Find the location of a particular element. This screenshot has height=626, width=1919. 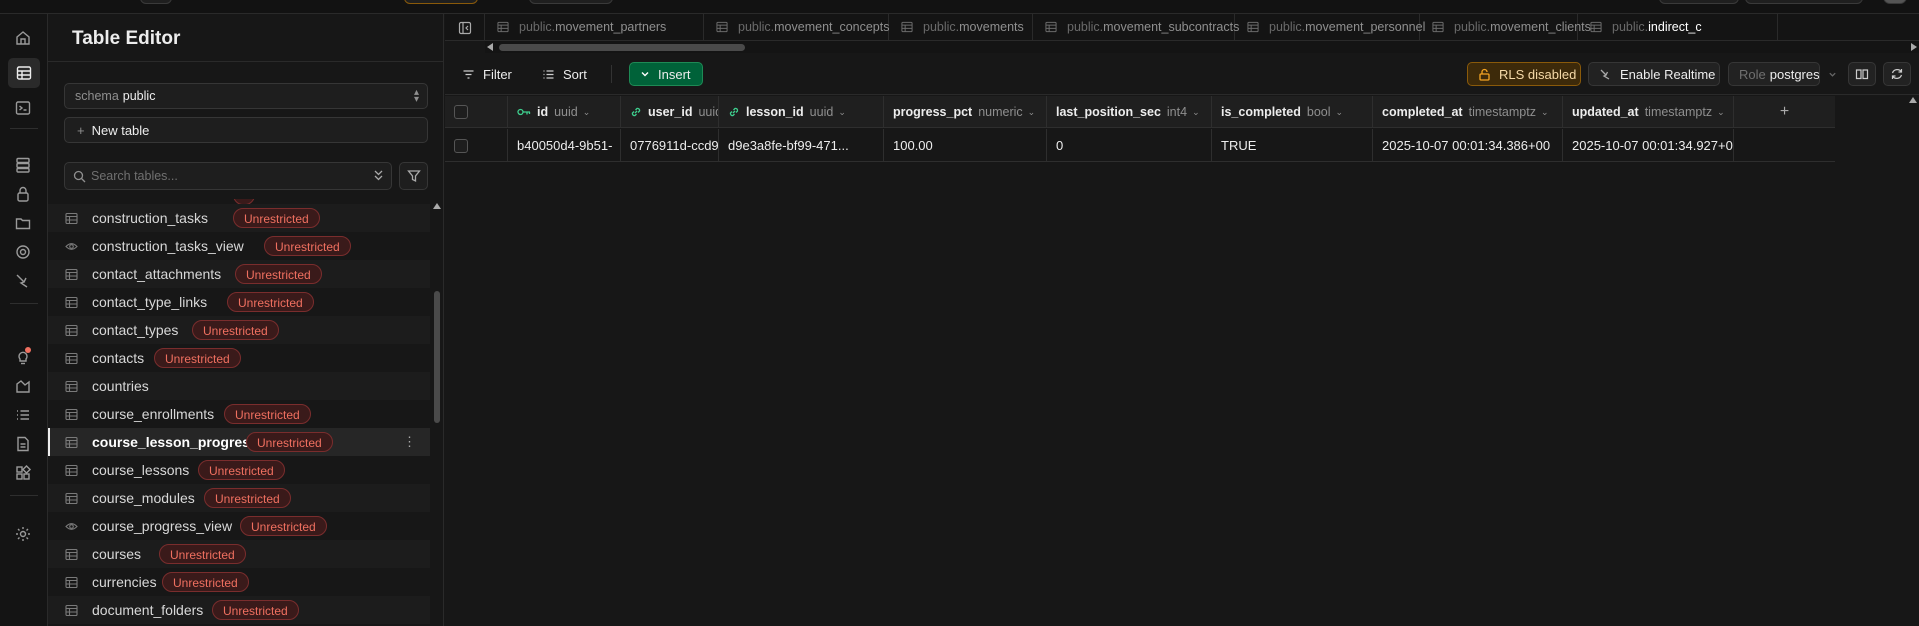

database-icon is located at coordinates (23, 165).